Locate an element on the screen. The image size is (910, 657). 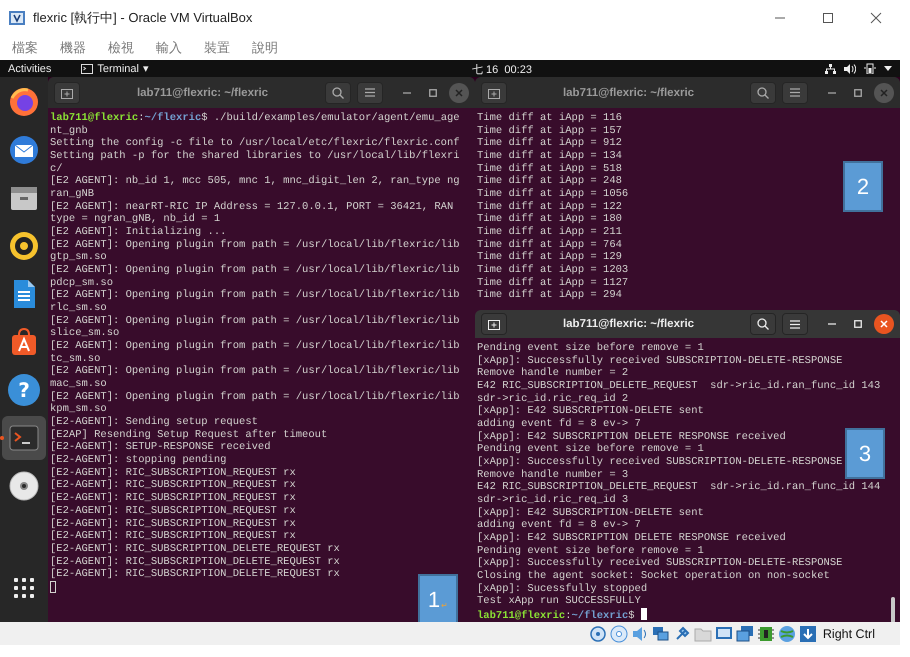
menu-item: 輸入 is located at coordinates (170, 47).